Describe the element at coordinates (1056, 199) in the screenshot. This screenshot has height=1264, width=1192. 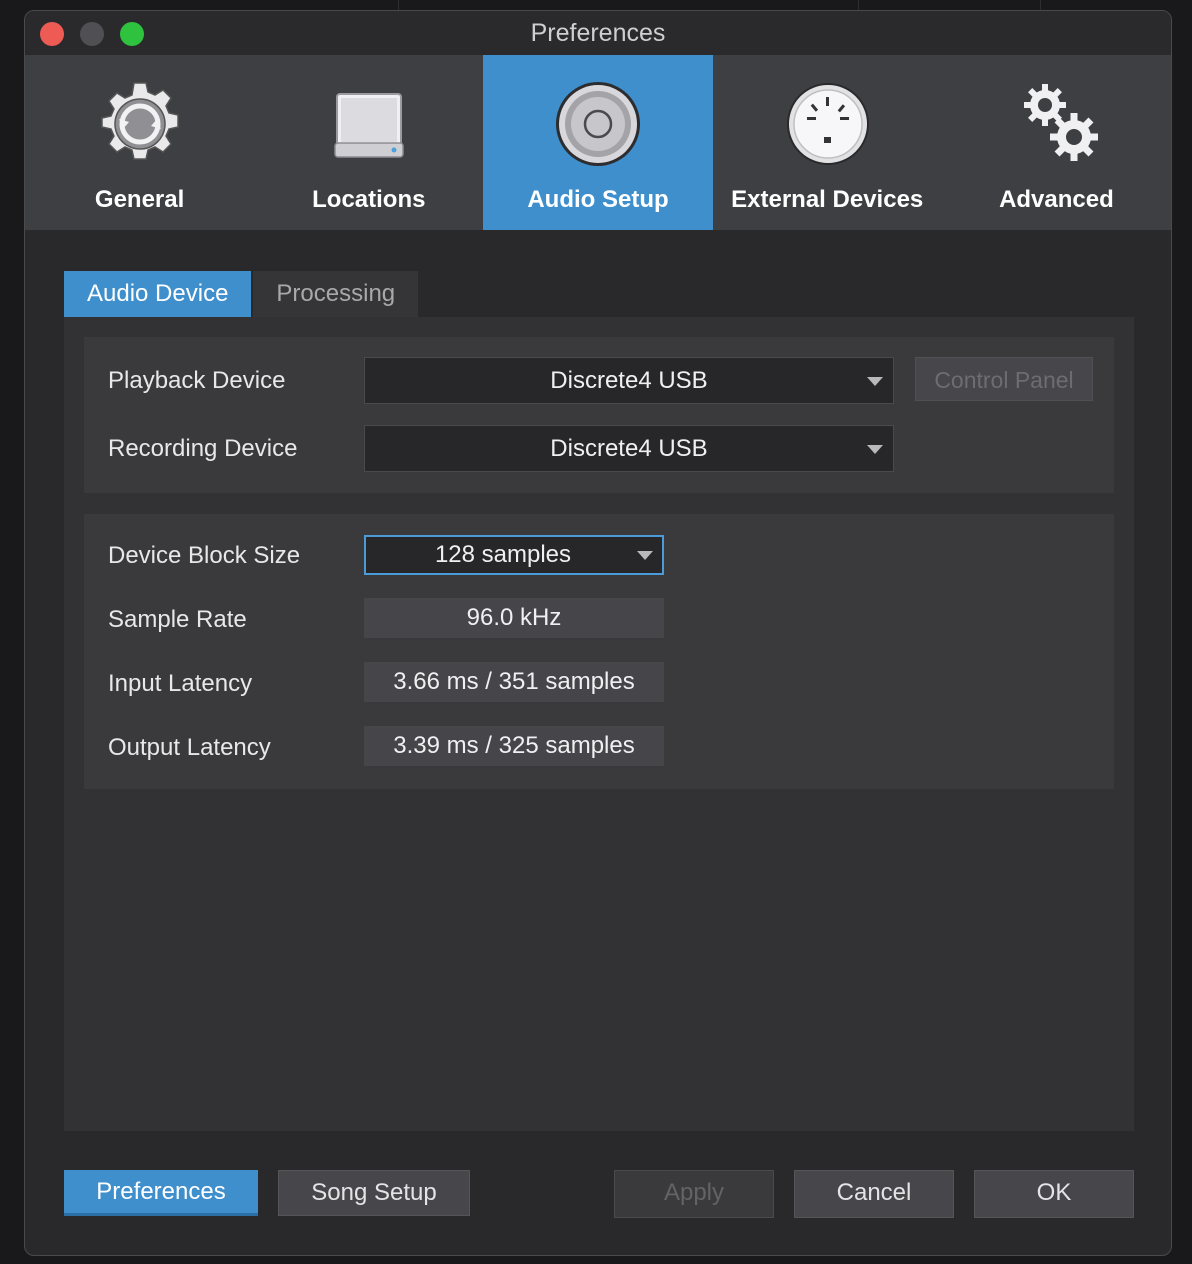
I see `nav-label: Advanced` at that location.